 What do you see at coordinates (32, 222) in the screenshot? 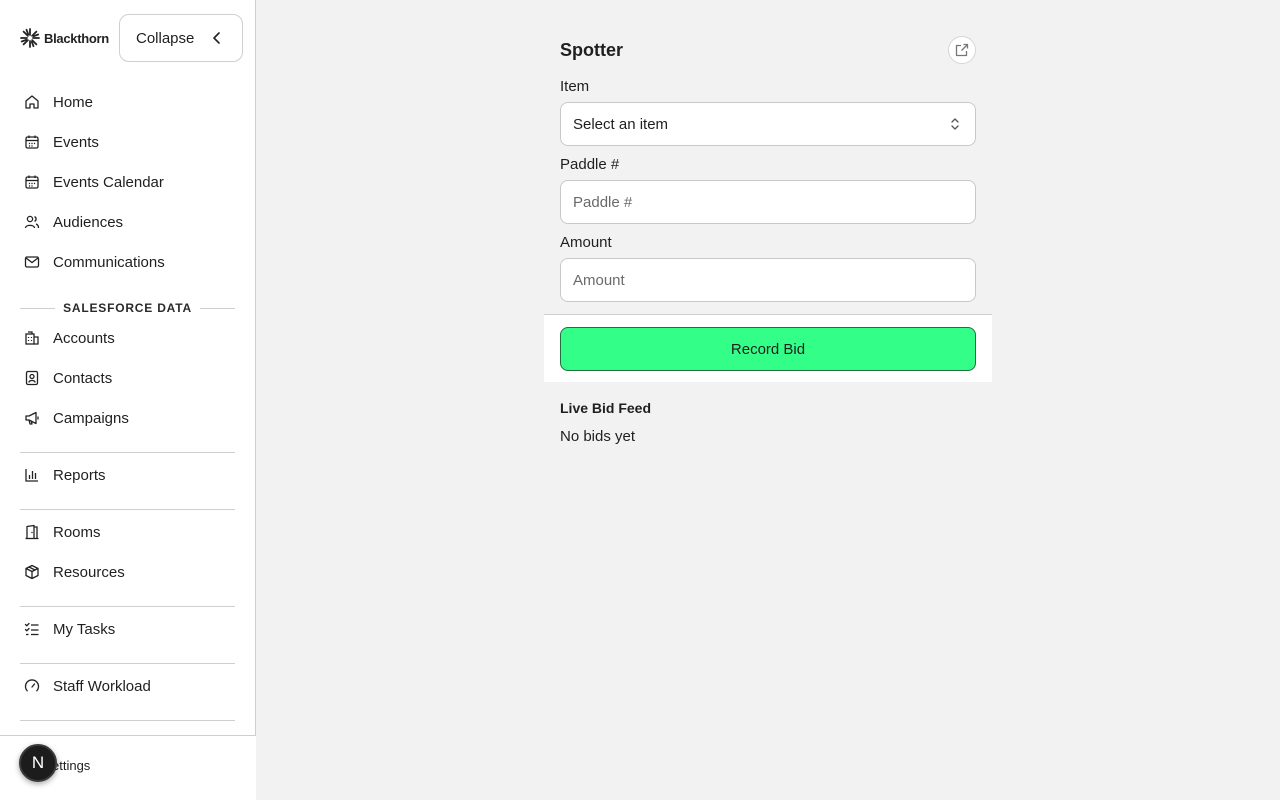
I see `users-icon` at bounding box center [32, 222].